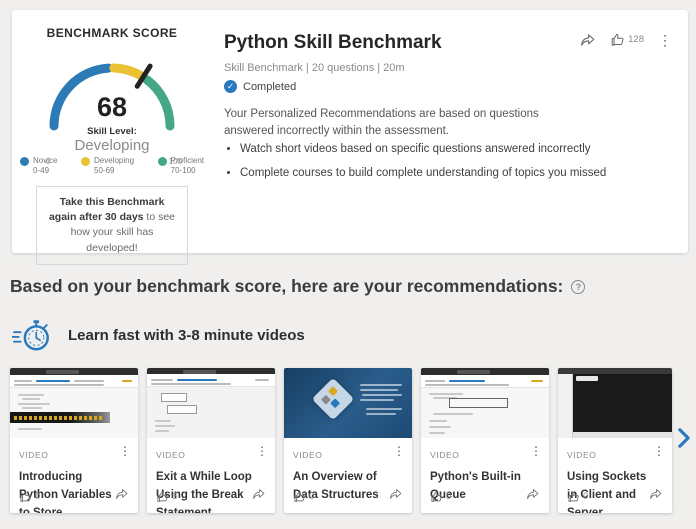 The height and width of the screenshot is (529, 696). Describe the element at coordinates (45, 160) in the screenshot. I see `legend-novice-name: Novice` at that location.